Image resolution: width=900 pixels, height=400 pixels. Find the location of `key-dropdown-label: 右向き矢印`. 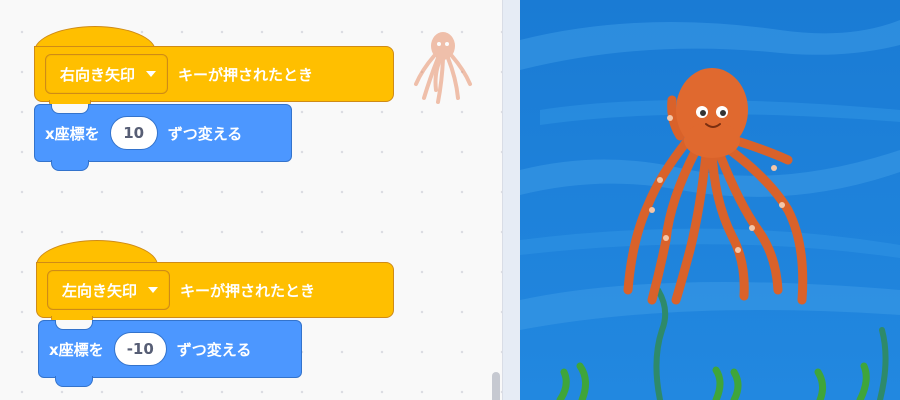

key-dropdown-label: 右向き矢印 is located at coordinates (98, 74).